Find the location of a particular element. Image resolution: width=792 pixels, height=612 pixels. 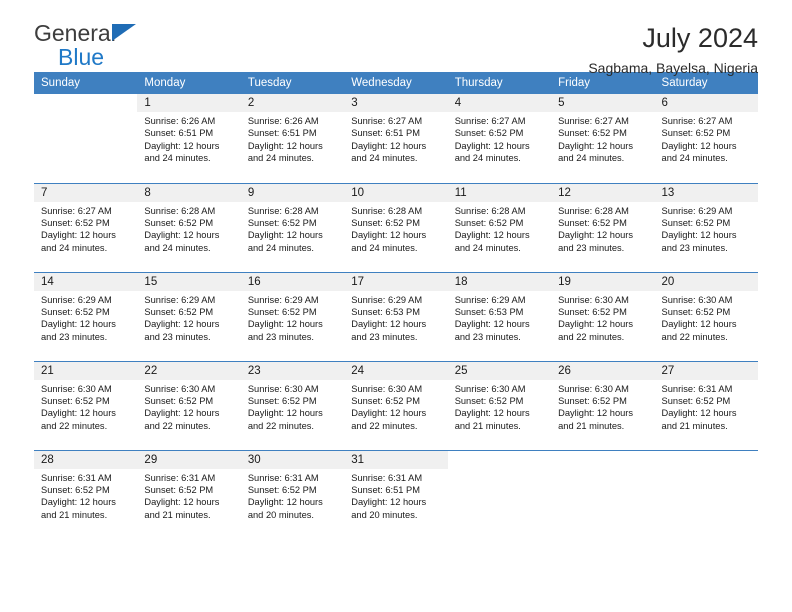

calendar-day-cell-empty is located at coordinates (499, 494).